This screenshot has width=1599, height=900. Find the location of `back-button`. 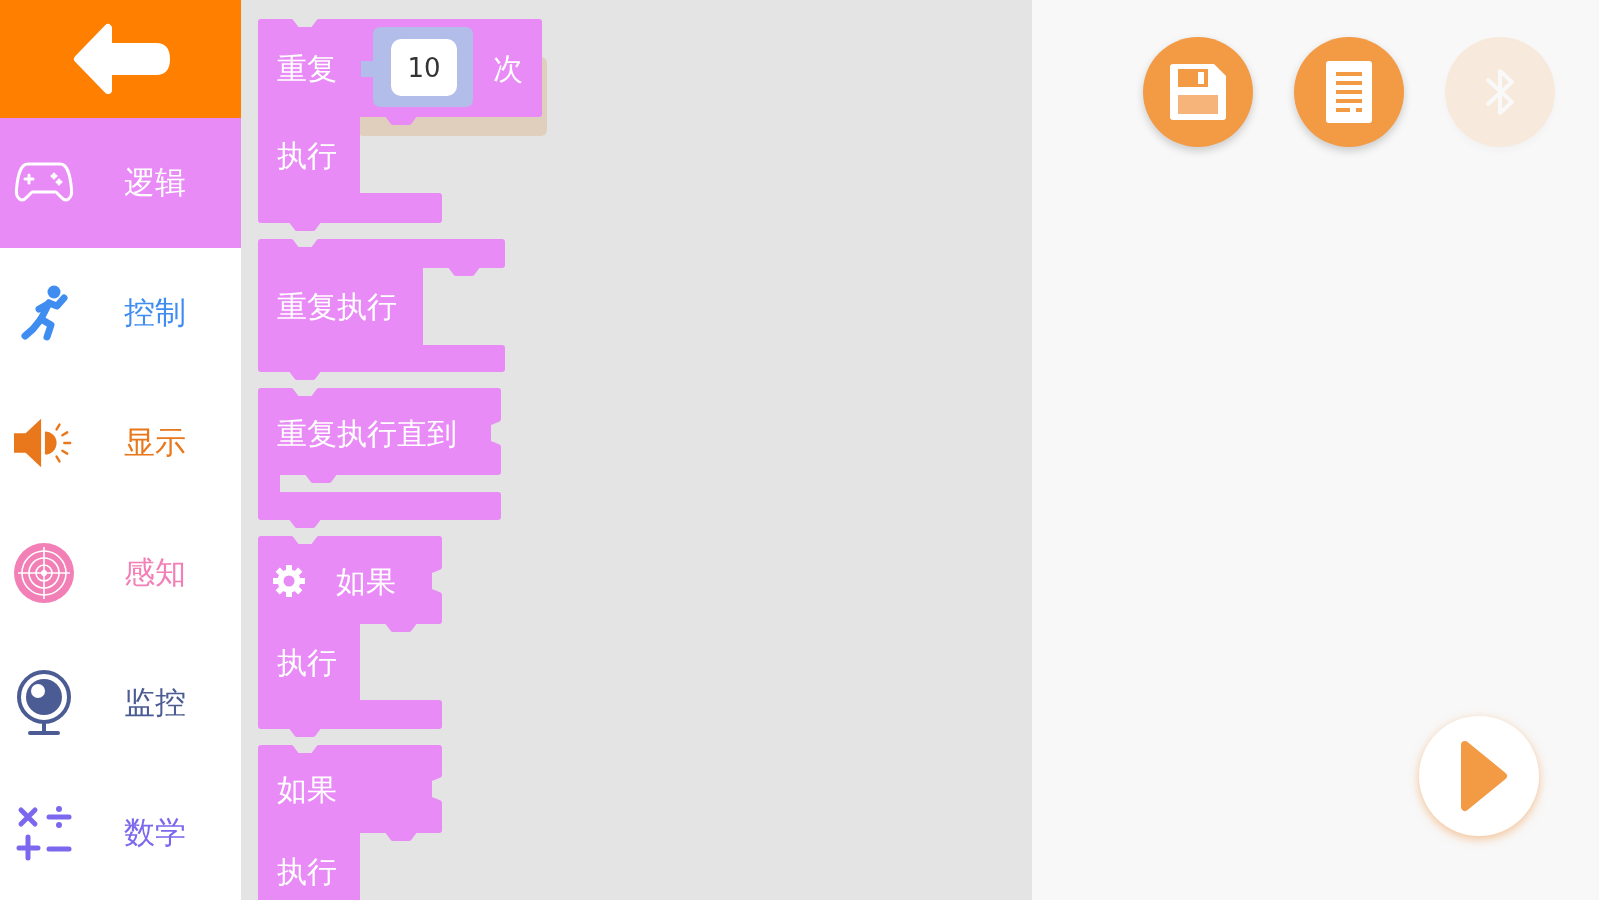

back-button is located at coordinates (120, 59).